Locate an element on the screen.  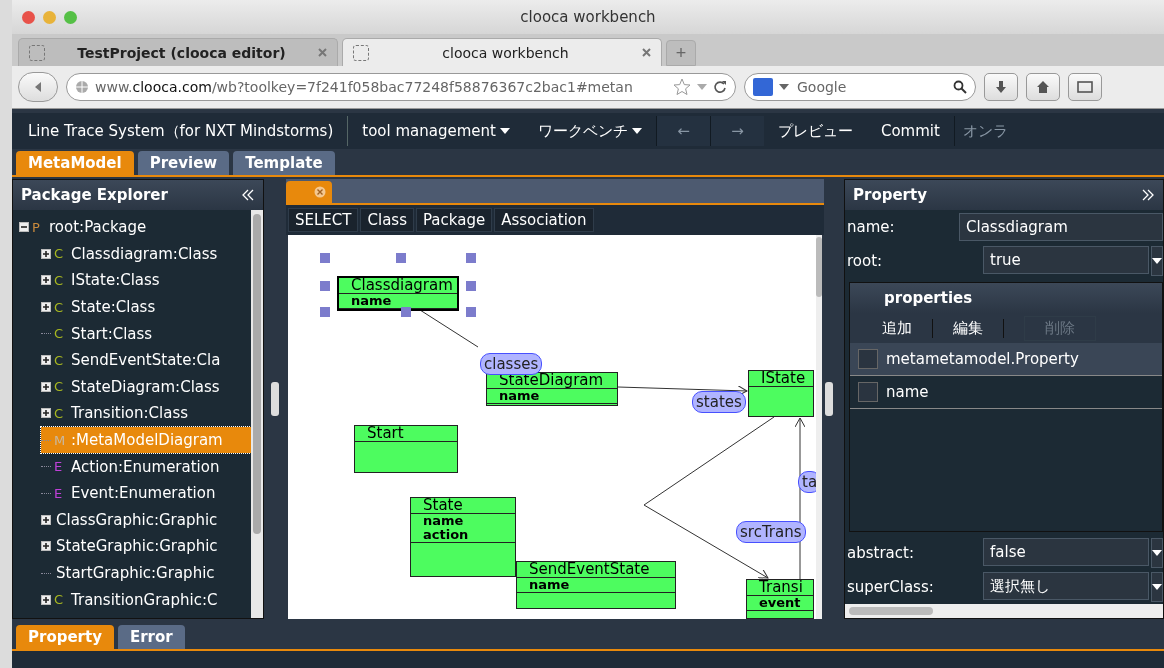
toolbar-button: 編集 is located at coordinates (978, 328).